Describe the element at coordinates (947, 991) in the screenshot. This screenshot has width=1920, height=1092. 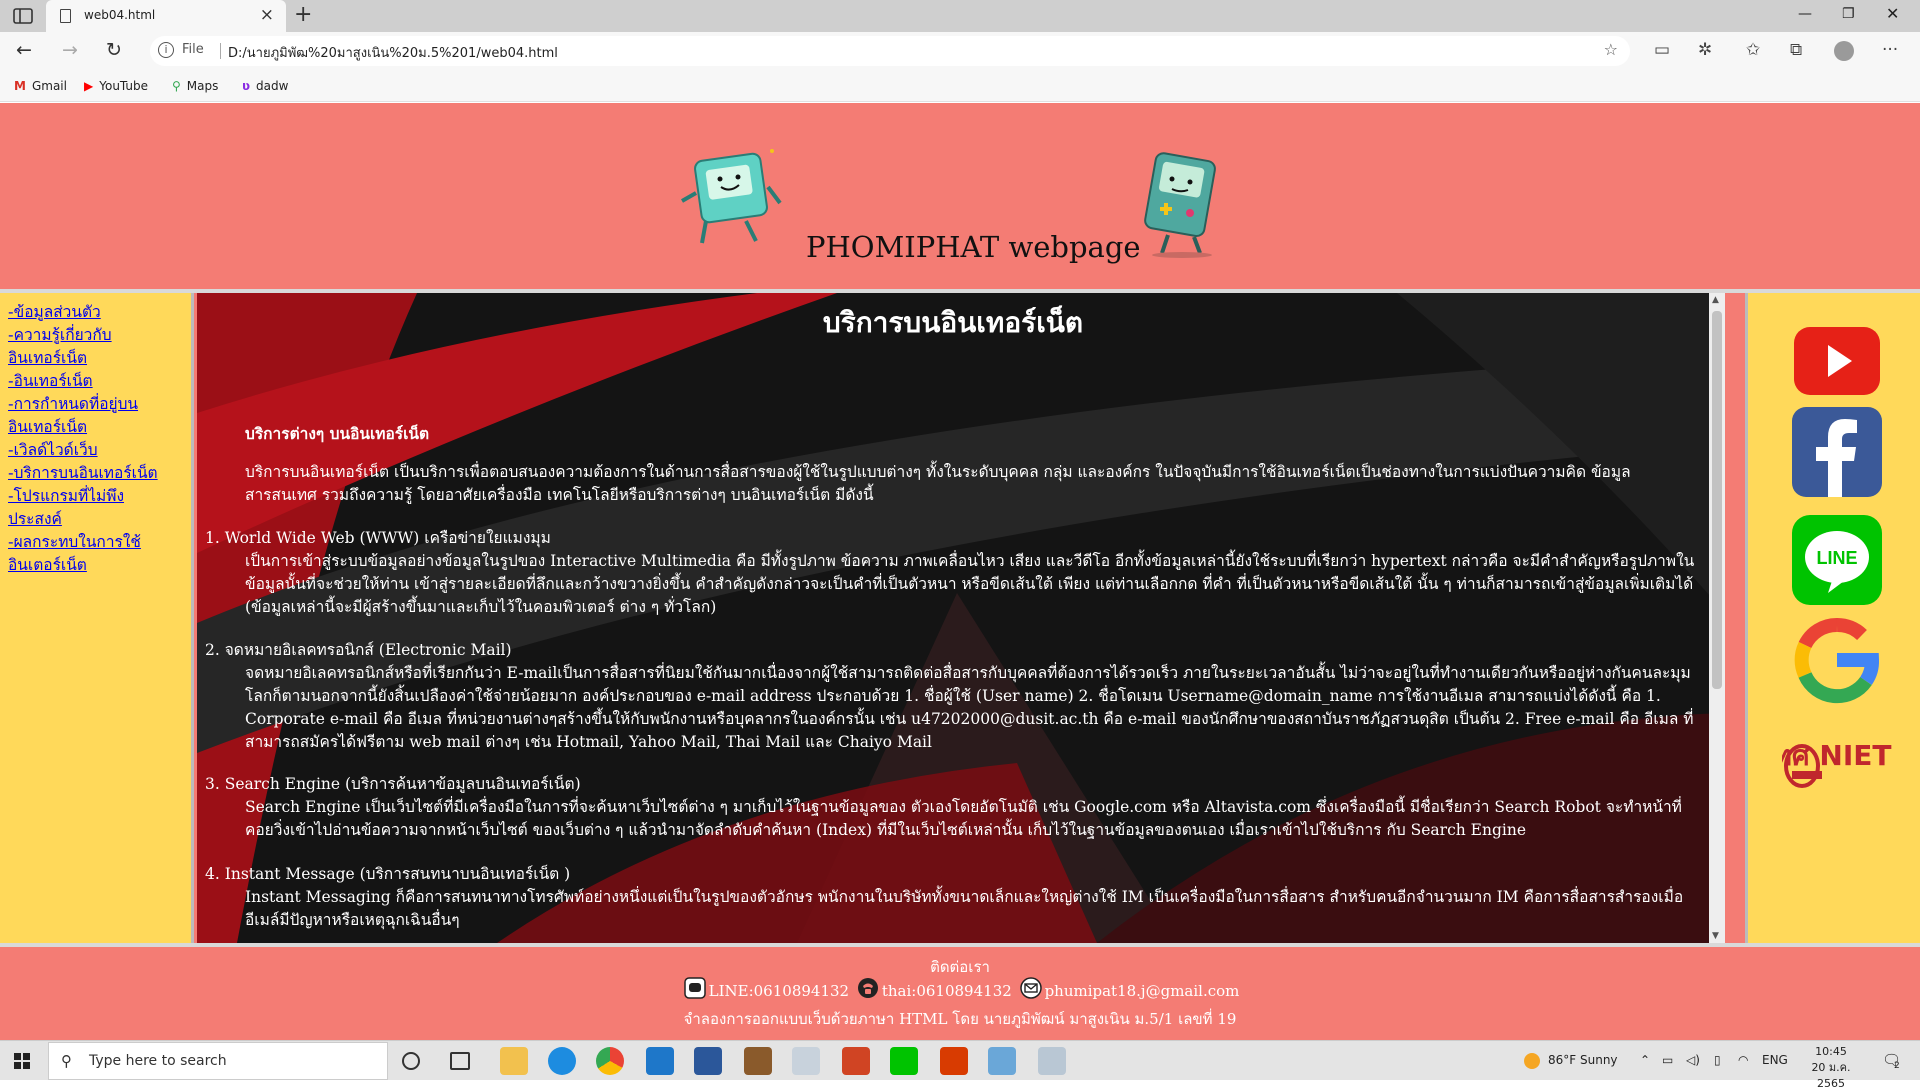
I see `phone-number: thai:0610894132` at that location.